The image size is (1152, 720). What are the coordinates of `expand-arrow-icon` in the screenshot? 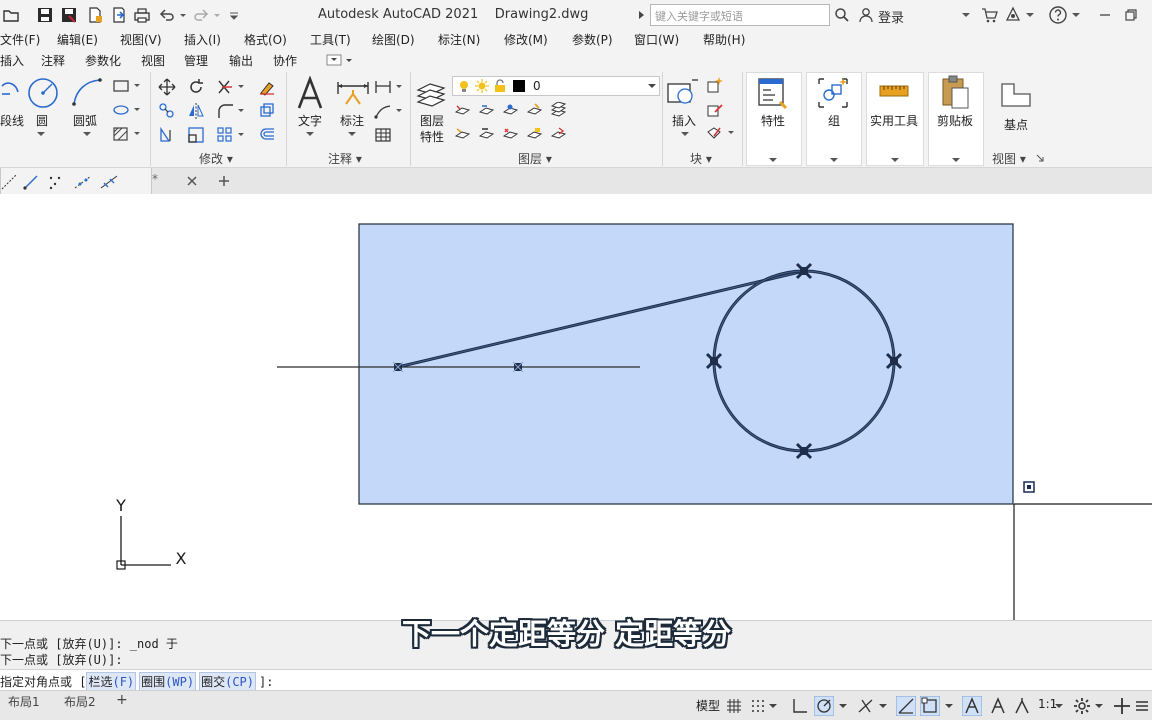 It's located at (642, 15).